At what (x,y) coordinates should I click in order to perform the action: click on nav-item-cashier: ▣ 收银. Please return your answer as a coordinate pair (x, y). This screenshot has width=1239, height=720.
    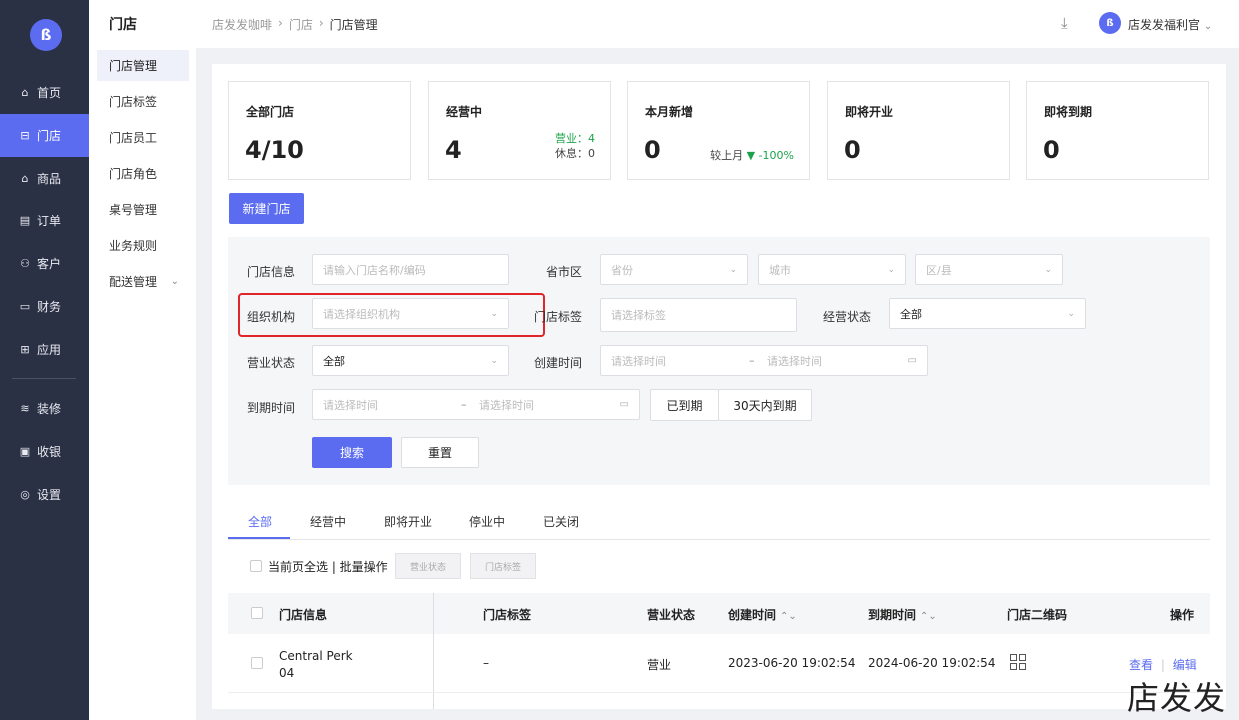
    Looking at the image, I should click on (44, 451).